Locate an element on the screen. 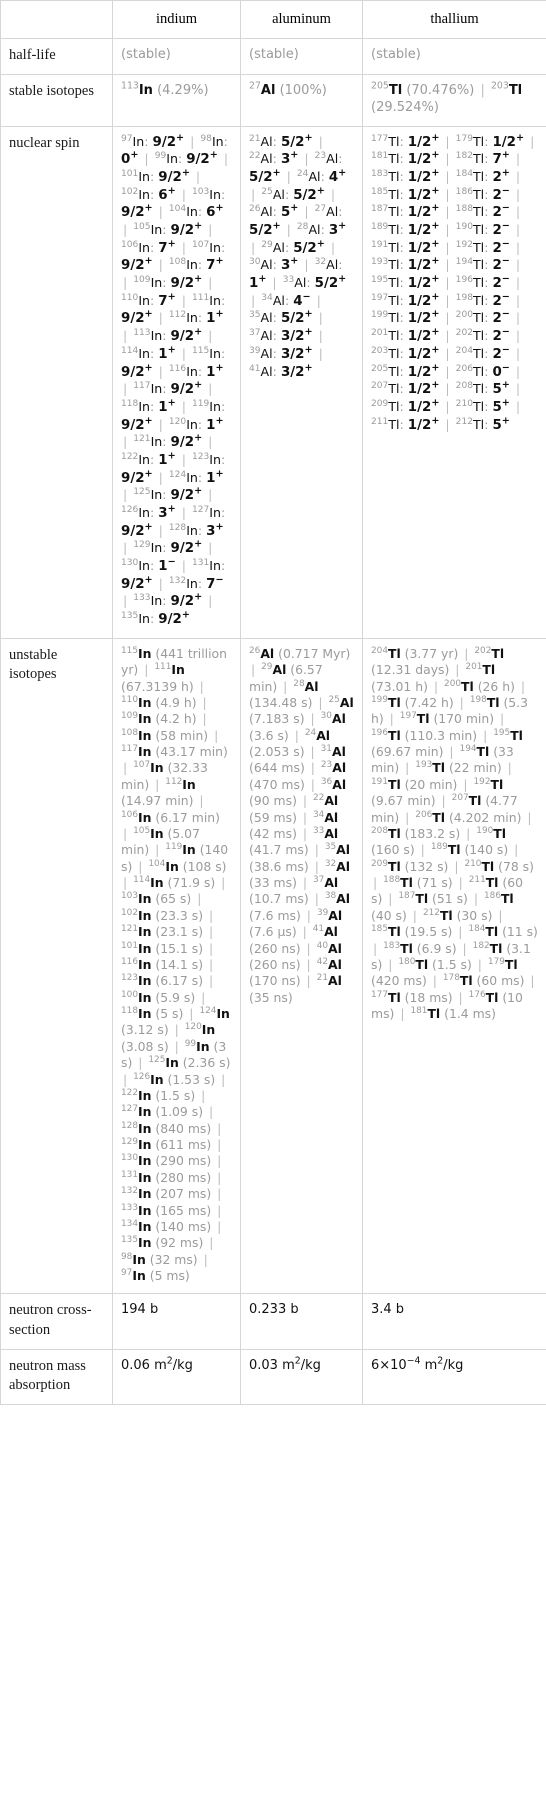 The height and width of the screenshot is (1795, 546). cell-value: (stable) is located at coordinates (396, 55).